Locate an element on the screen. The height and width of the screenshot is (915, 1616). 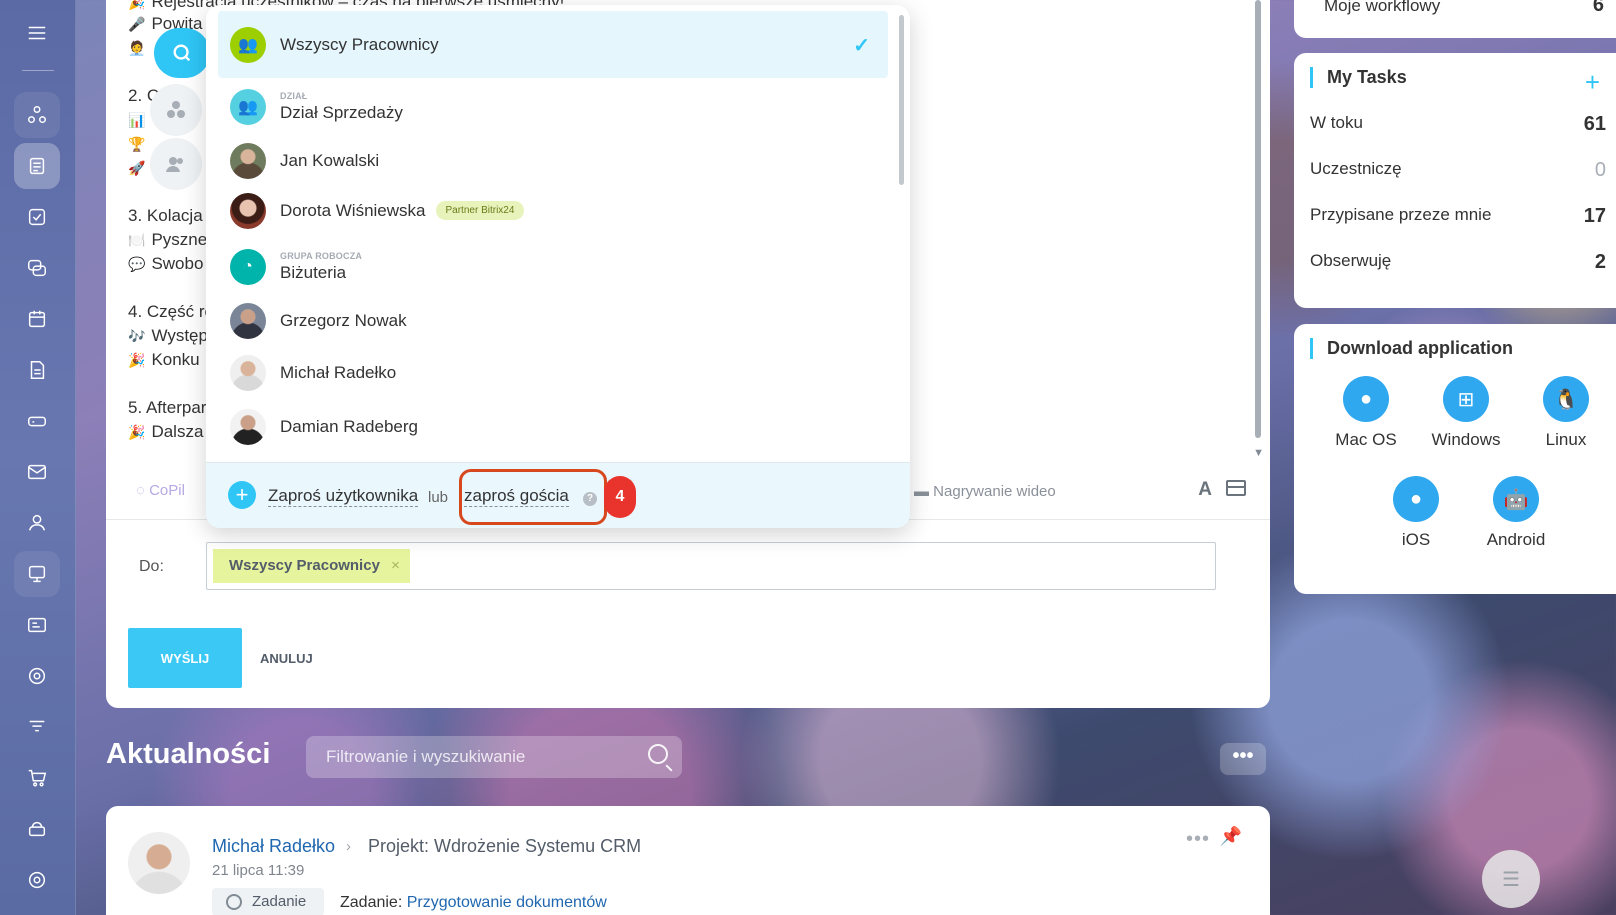
documents-icon is located at coordinates (37, 370).